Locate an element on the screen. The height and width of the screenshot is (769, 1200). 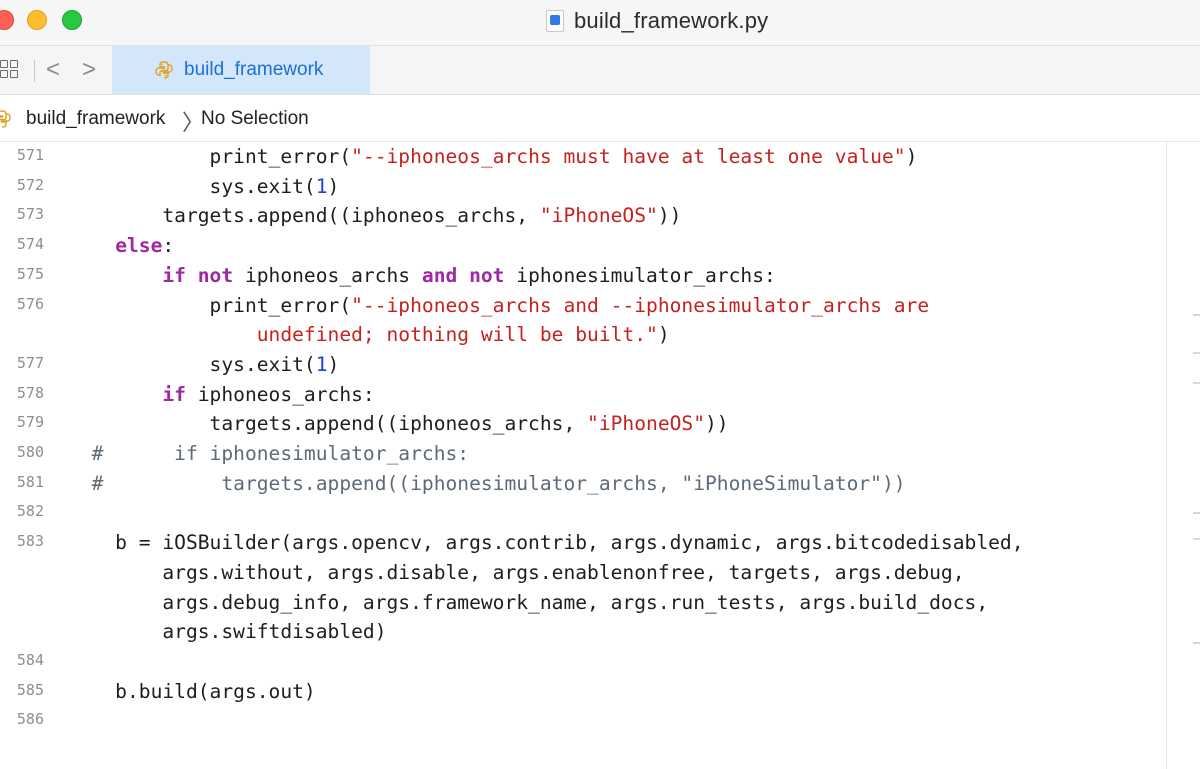
line-number: 575 is located at coordinates (30, 273).